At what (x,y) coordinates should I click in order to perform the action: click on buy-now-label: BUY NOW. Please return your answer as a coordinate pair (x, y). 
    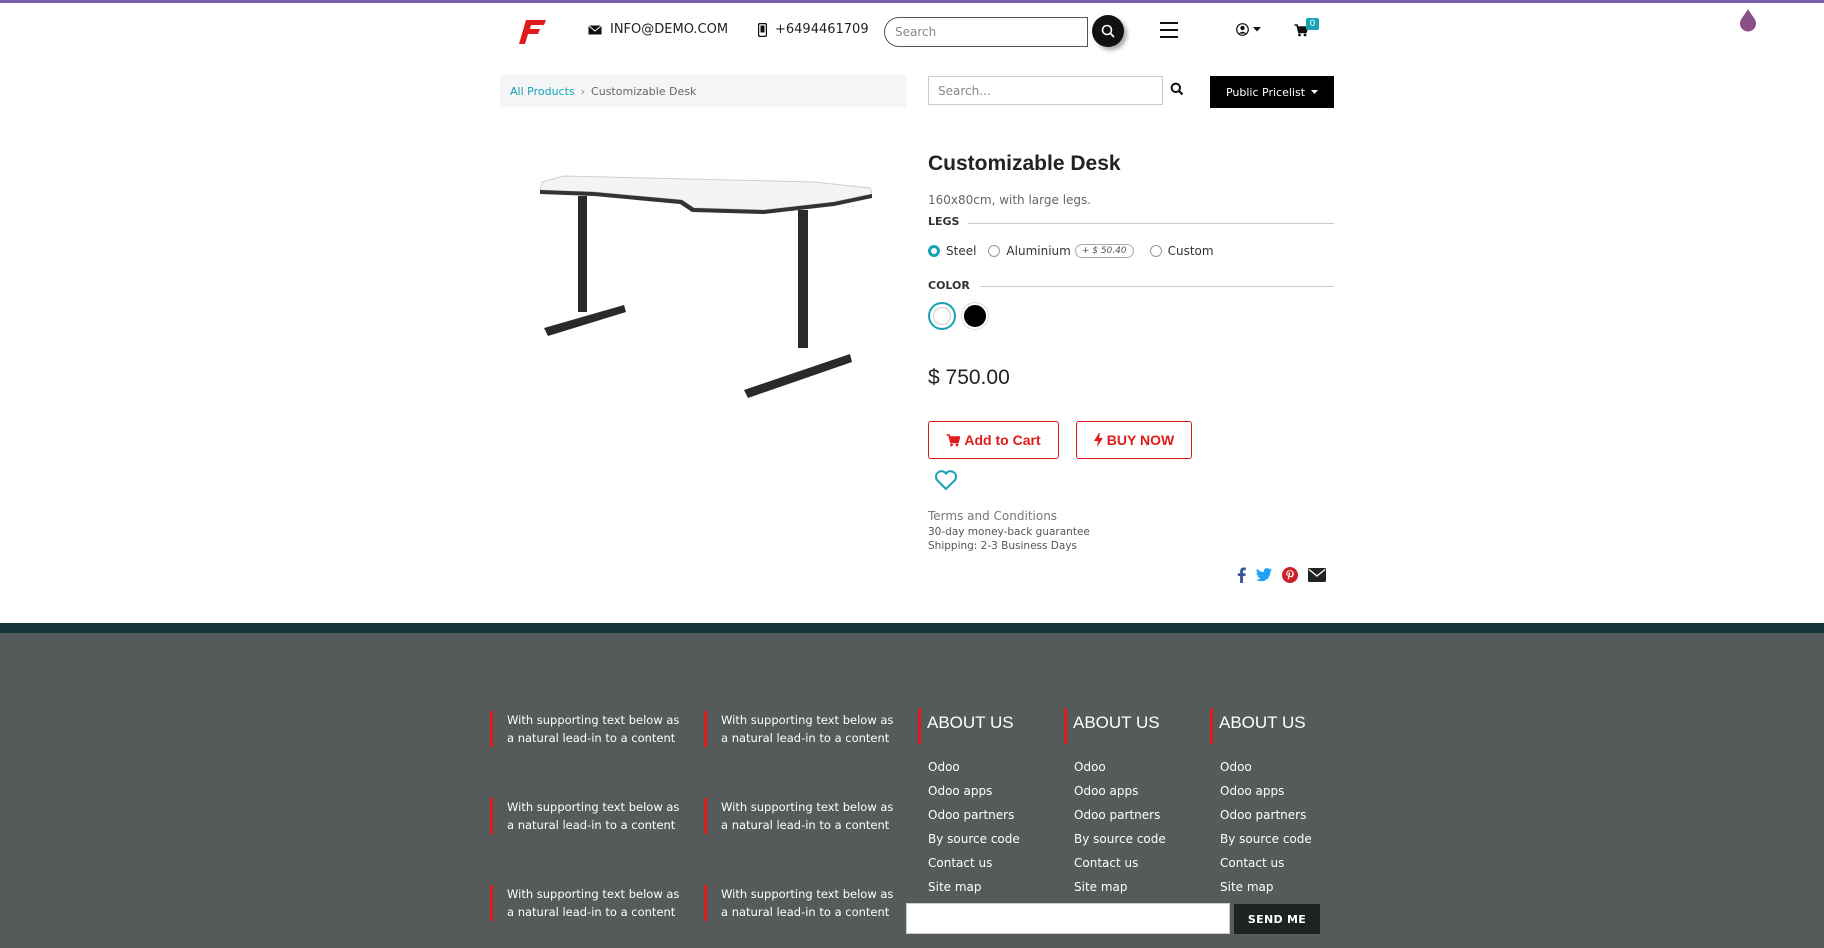
    Looking at the image, I should click on (1140, 440).